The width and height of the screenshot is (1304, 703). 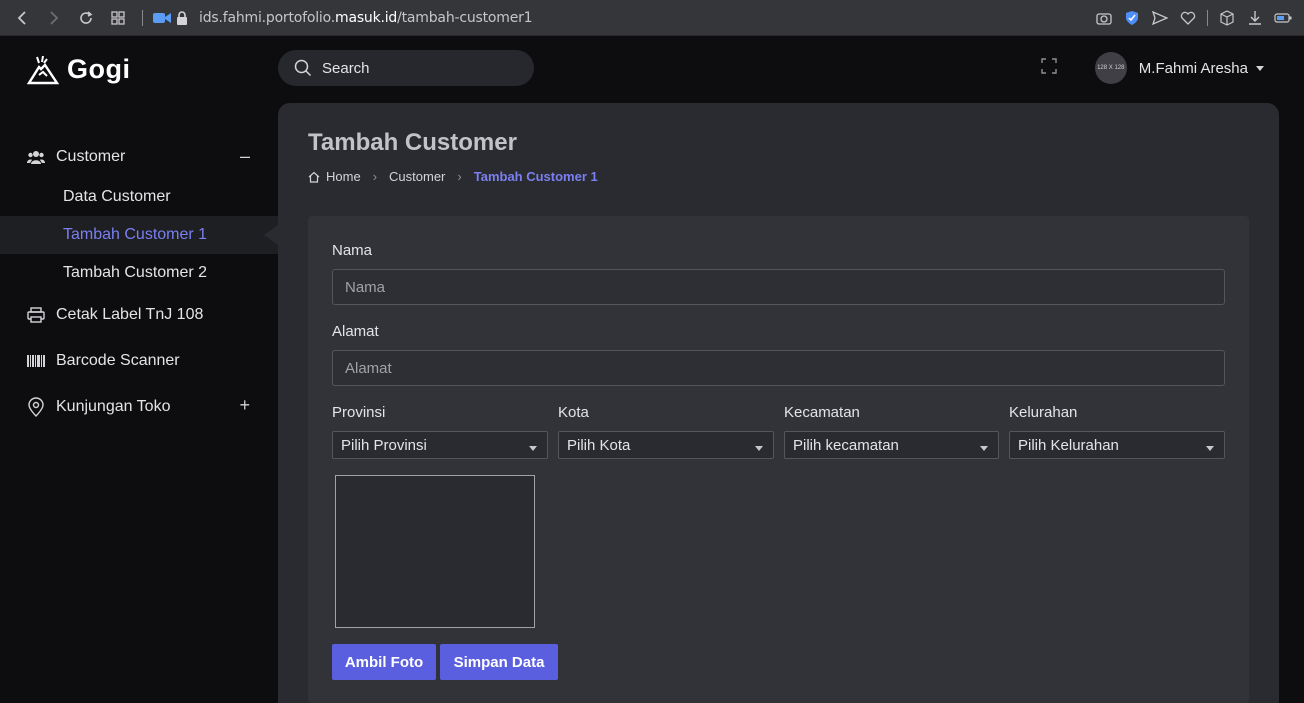 What do you see at coordinates (1255, 18) in the screenshot?
I see `download-icon` at bounding box center [1255, 18].